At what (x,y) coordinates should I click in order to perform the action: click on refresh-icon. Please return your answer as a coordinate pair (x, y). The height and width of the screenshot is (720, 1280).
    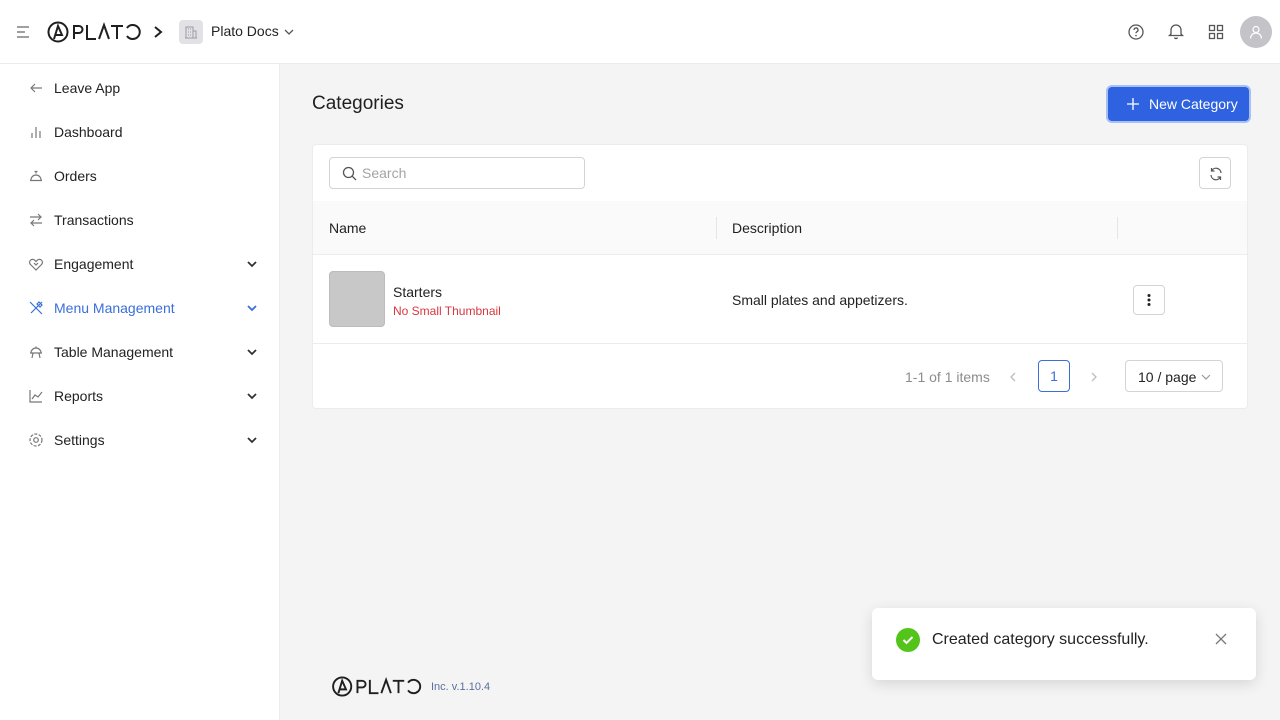
    Looking at the image, I should click on (1216, 174).